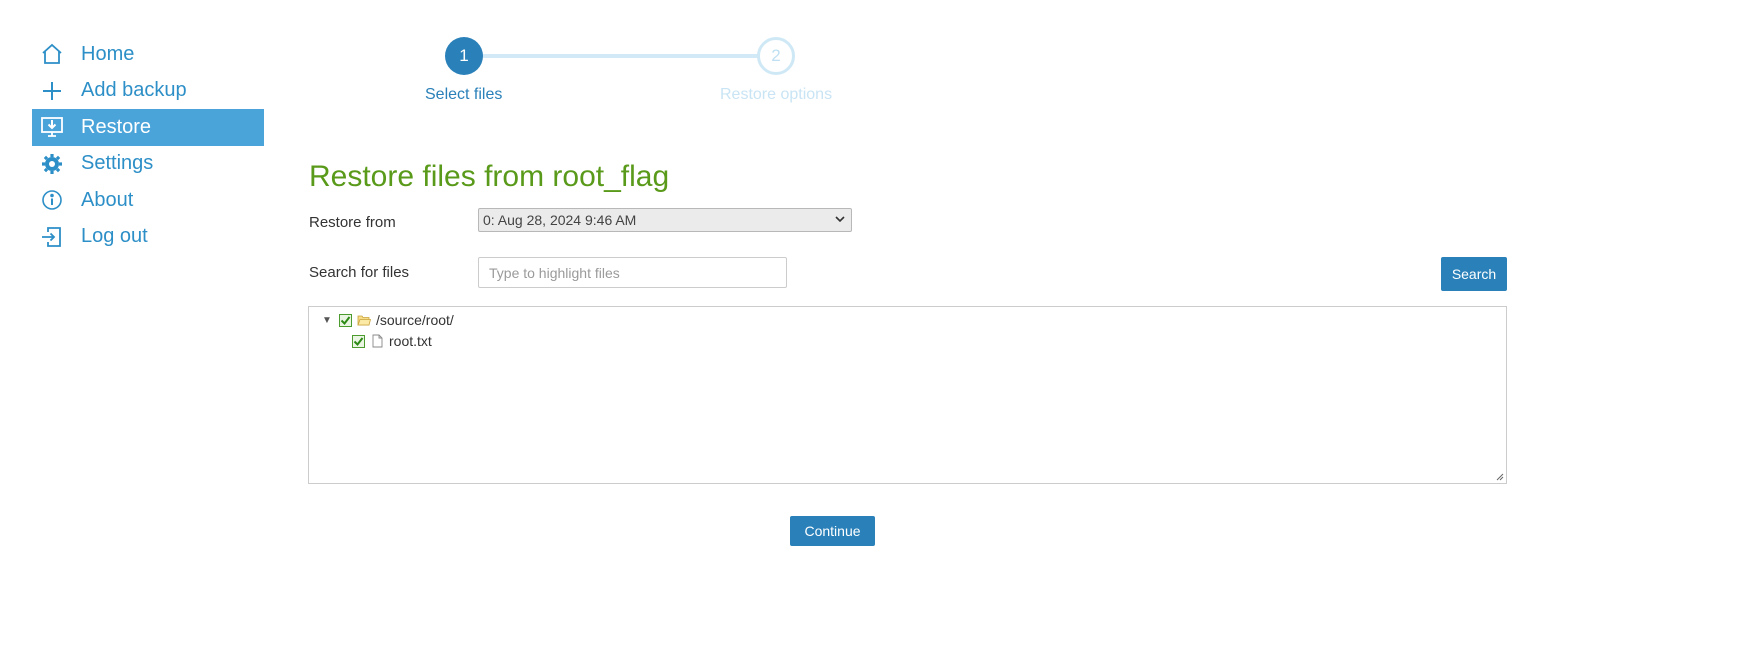  Describe the element at coordinates (52, 200) in the screenshot. I see `info-icon` at that location.